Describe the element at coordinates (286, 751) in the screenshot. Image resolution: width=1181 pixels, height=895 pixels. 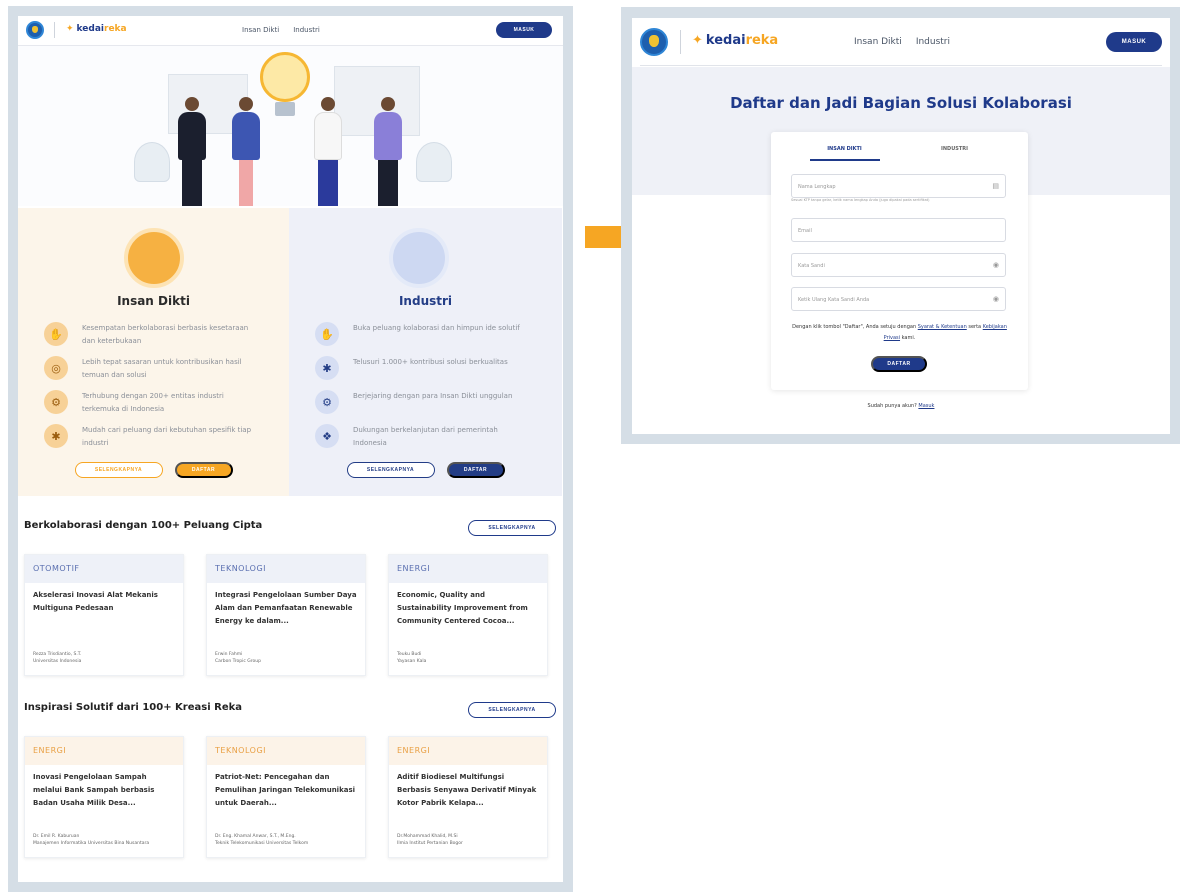
I see `card-category: TEKNOLOGI` at that location.